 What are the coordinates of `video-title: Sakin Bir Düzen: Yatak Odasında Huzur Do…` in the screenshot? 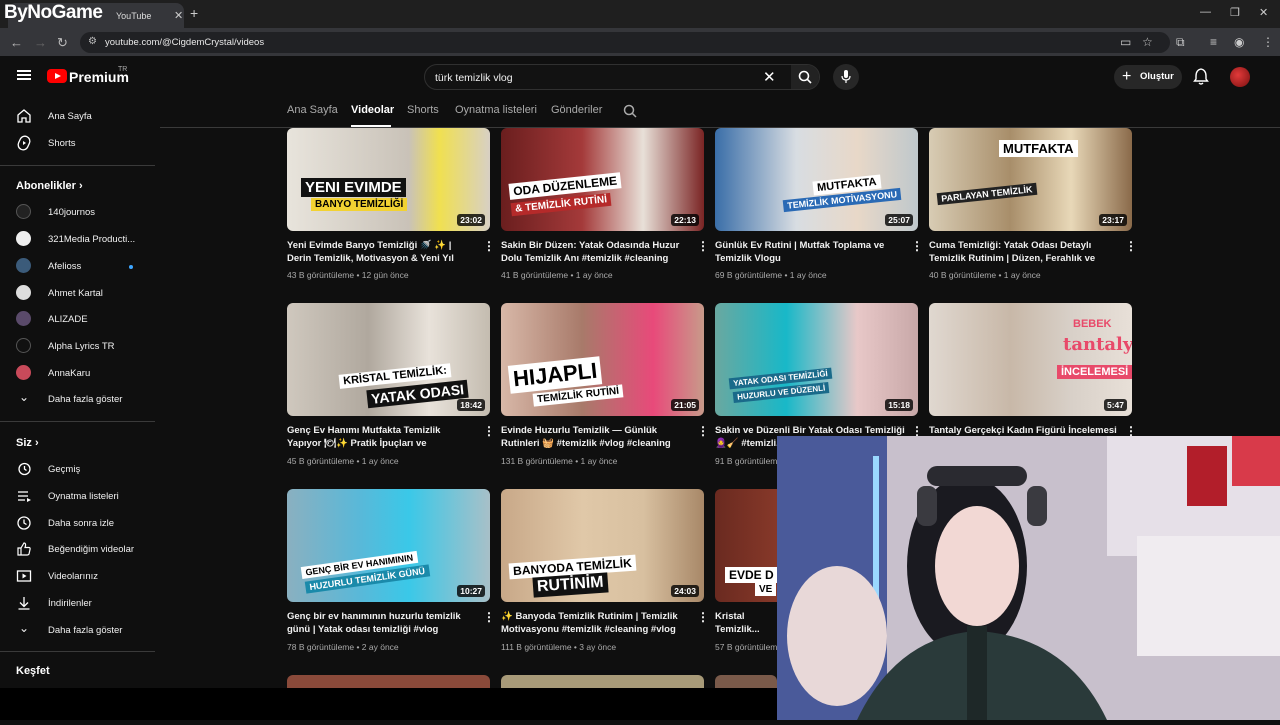 It's located at (596, 252).